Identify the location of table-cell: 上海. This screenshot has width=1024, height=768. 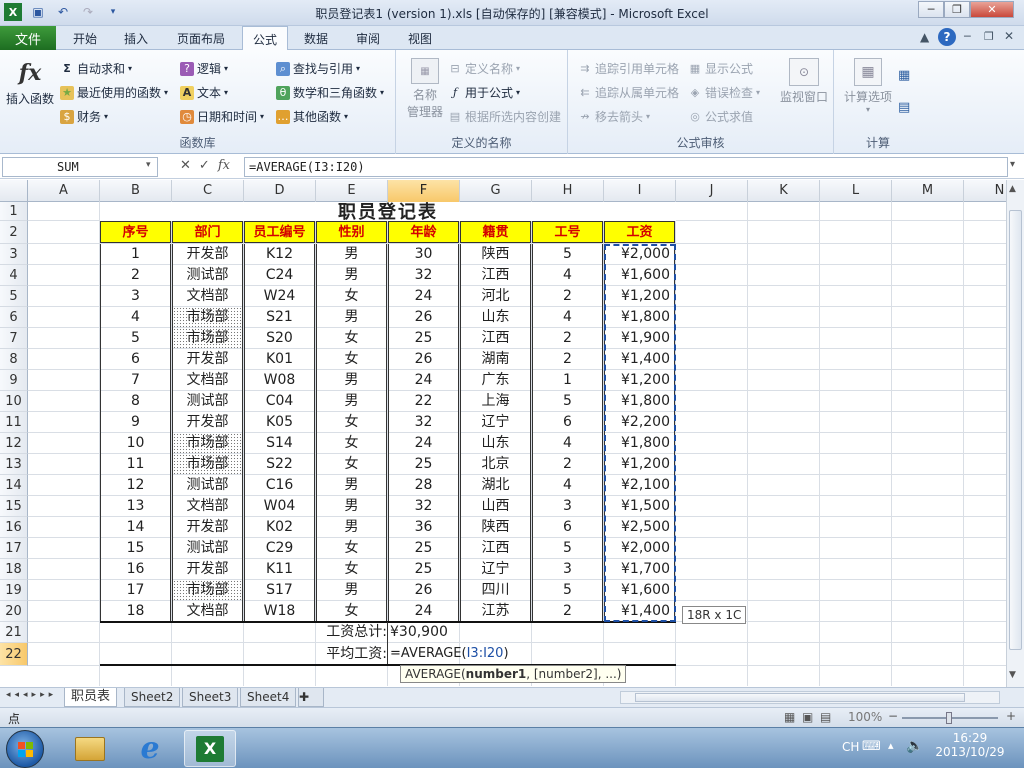
(495, 401).